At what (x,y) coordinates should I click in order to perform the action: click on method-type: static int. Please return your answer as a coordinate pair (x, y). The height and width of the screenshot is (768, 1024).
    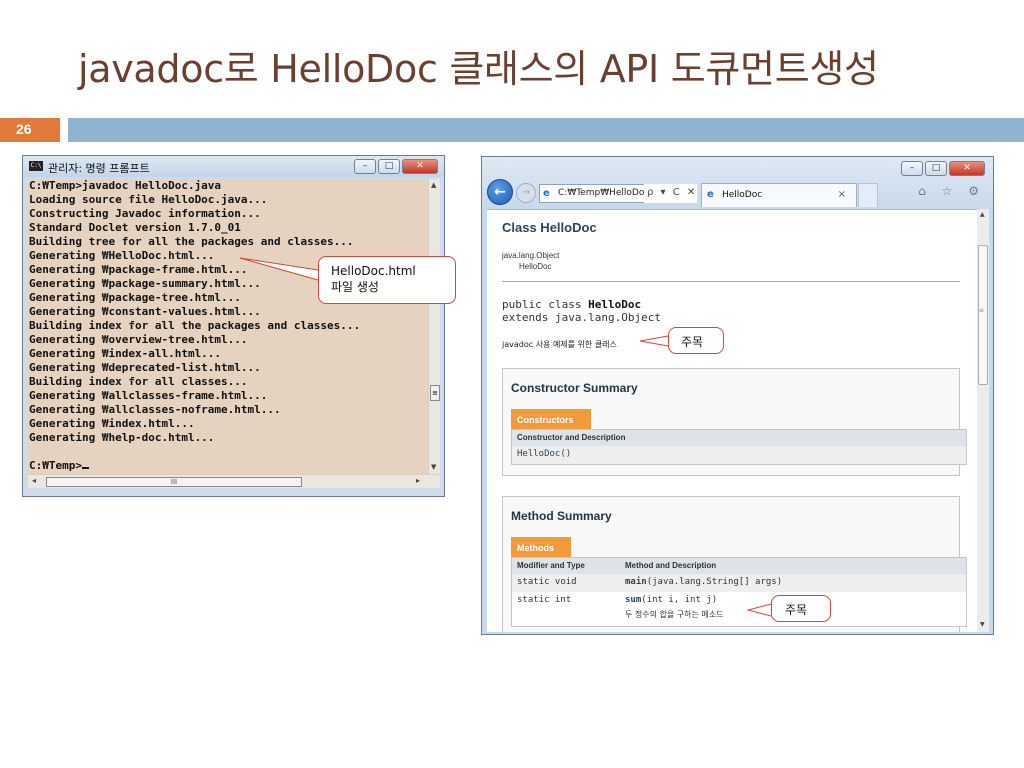
    Looking at the image, I should click on (544, 600).